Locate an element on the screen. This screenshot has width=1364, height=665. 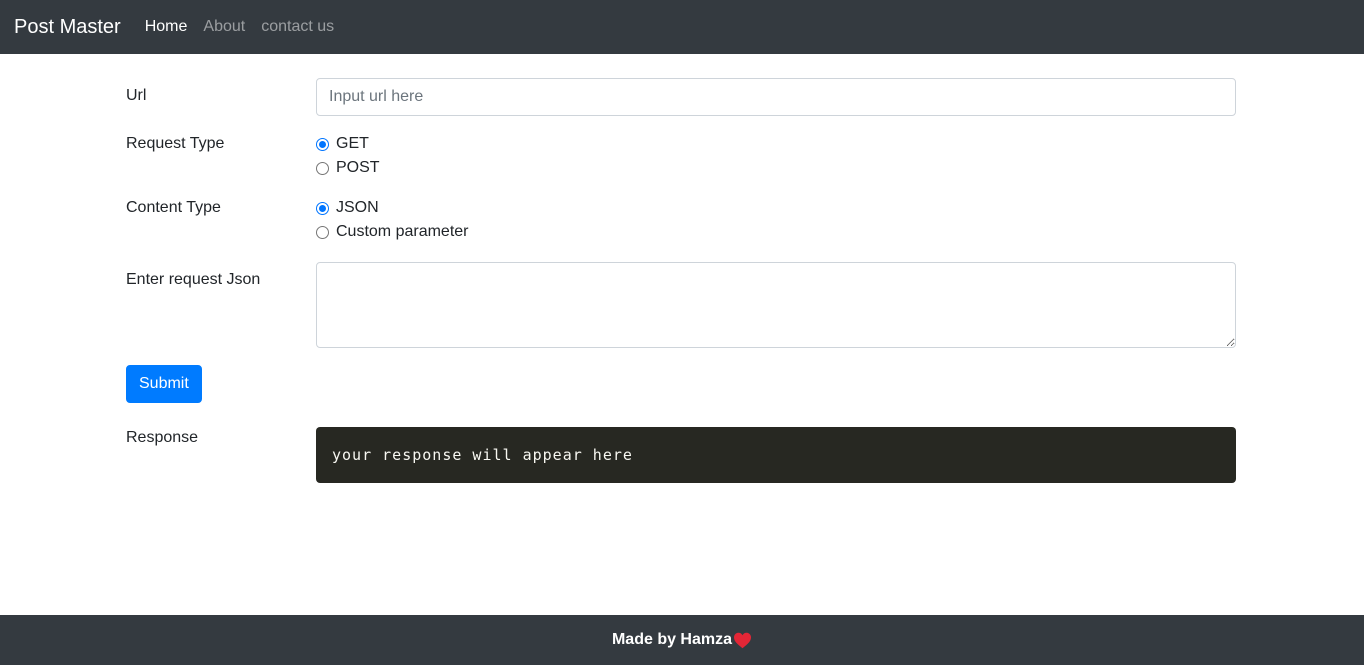
submit-row: Submit is located at coordinates (681, 384).